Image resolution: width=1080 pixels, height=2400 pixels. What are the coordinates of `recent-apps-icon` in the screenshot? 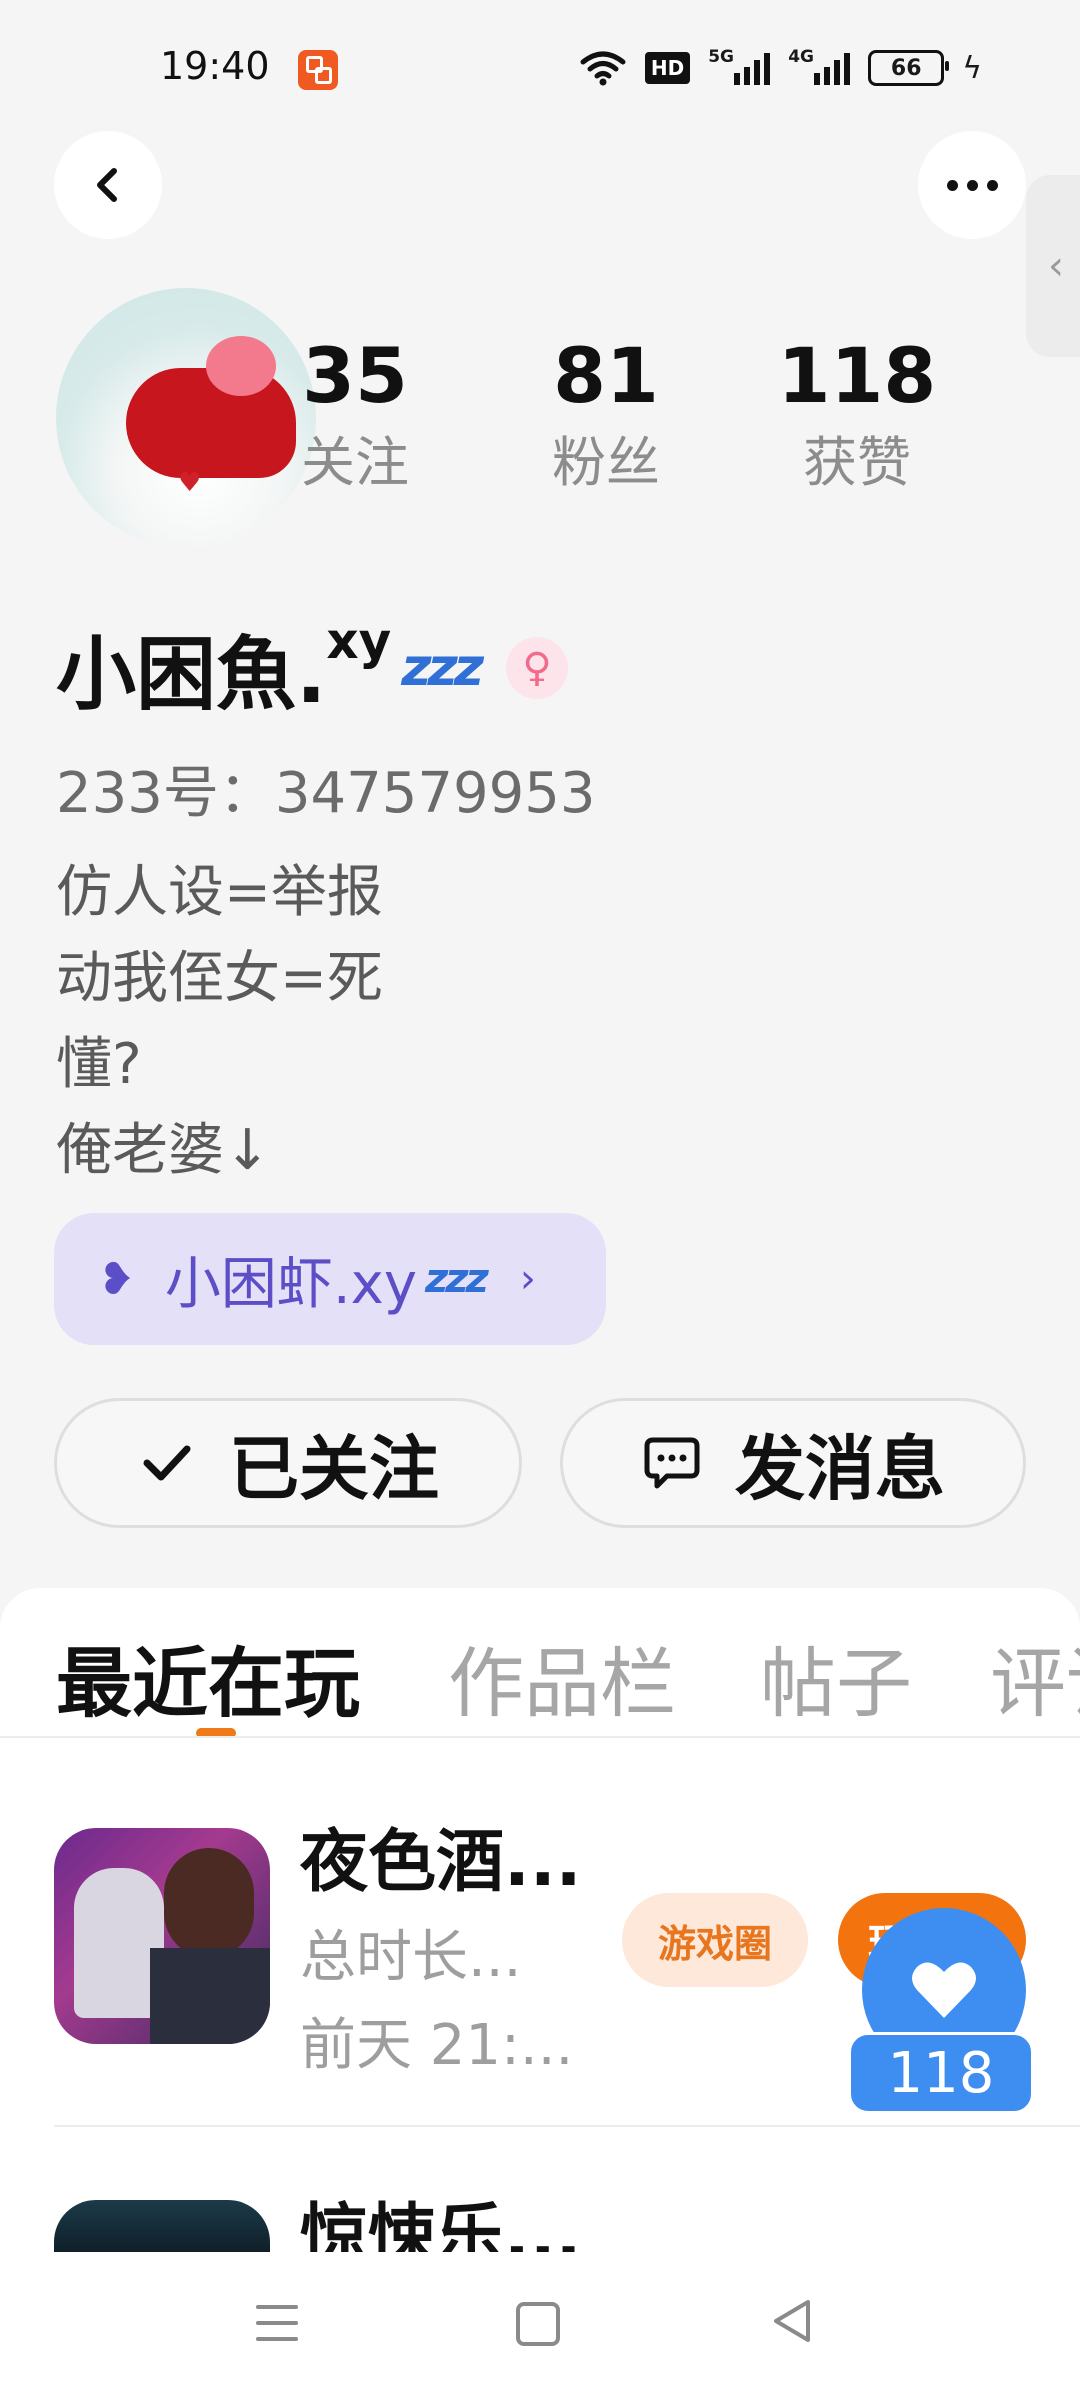 It's located at (277, 2323).